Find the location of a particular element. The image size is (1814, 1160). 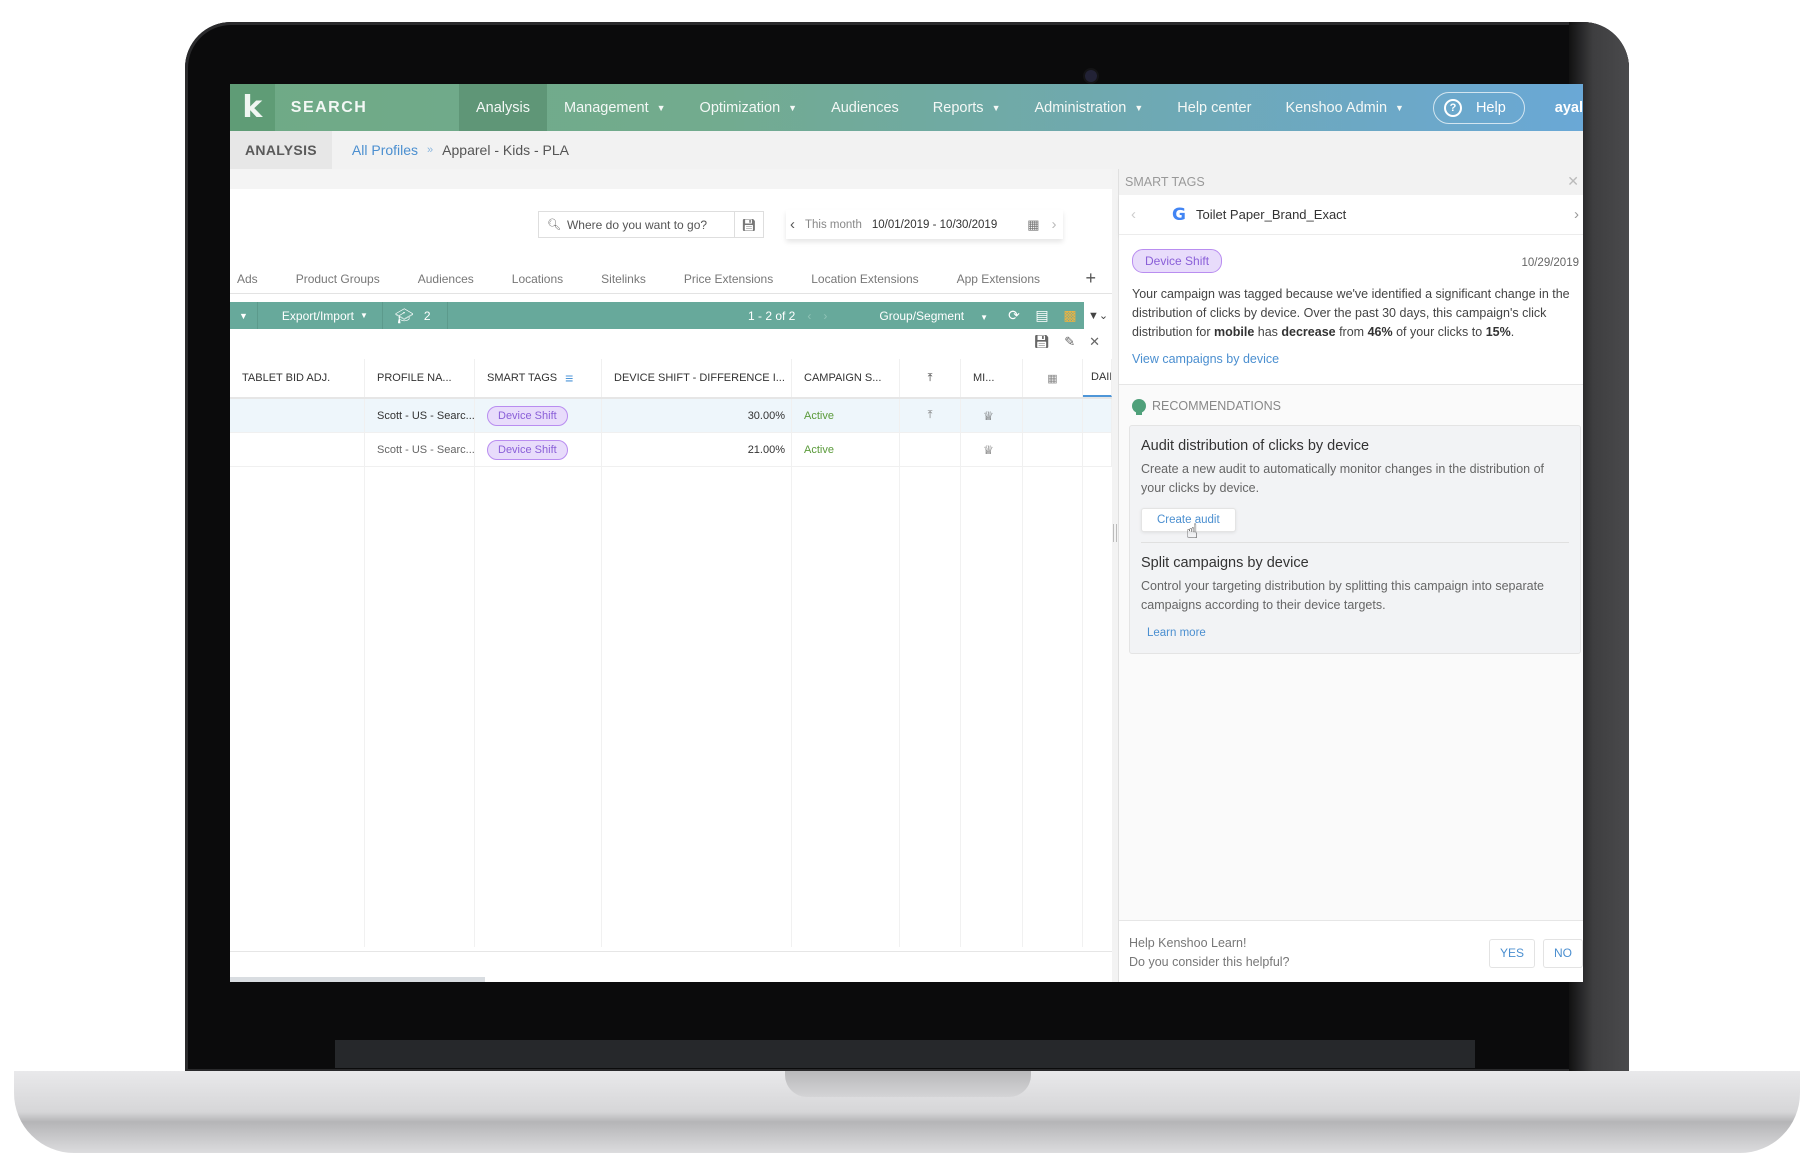

date-range: 10/01/2019 - 10/30/2019 is located at coordinates (934, 224).